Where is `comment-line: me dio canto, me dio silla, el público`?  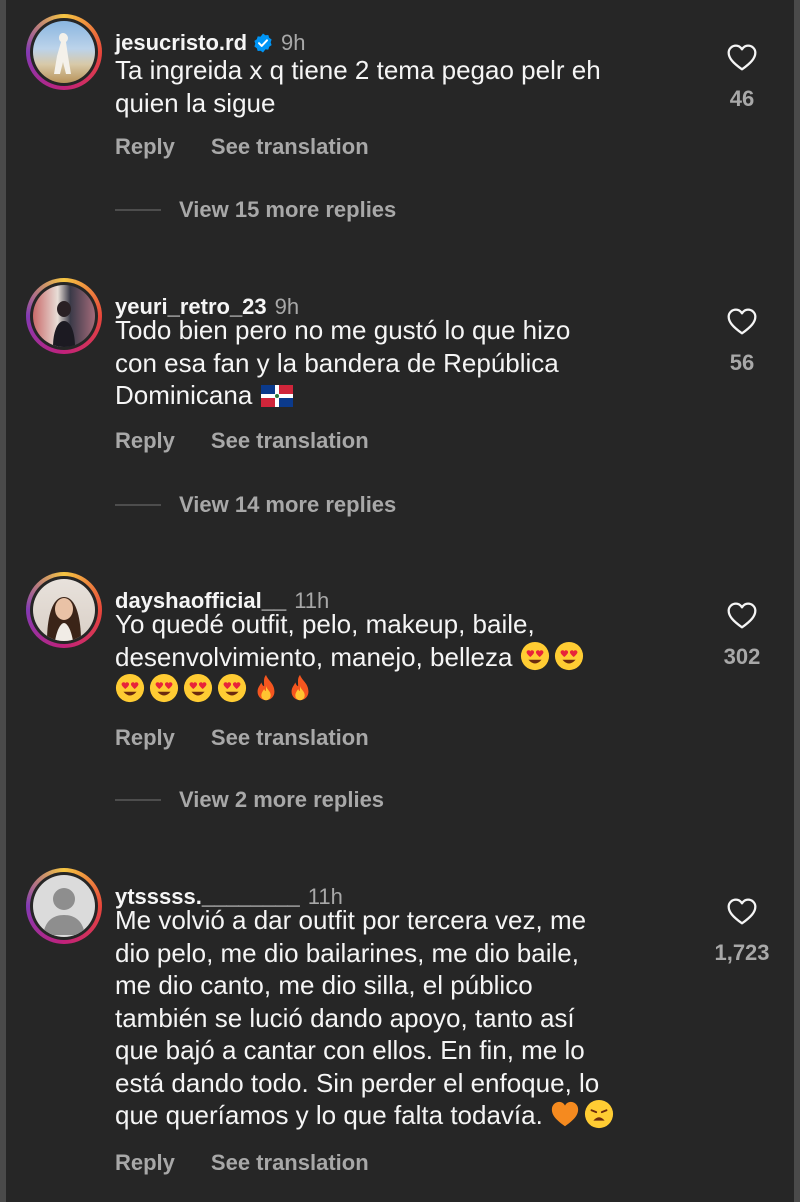 comment-line: me dio canto, me dio silla, el público is located at coordinates (324, 985).